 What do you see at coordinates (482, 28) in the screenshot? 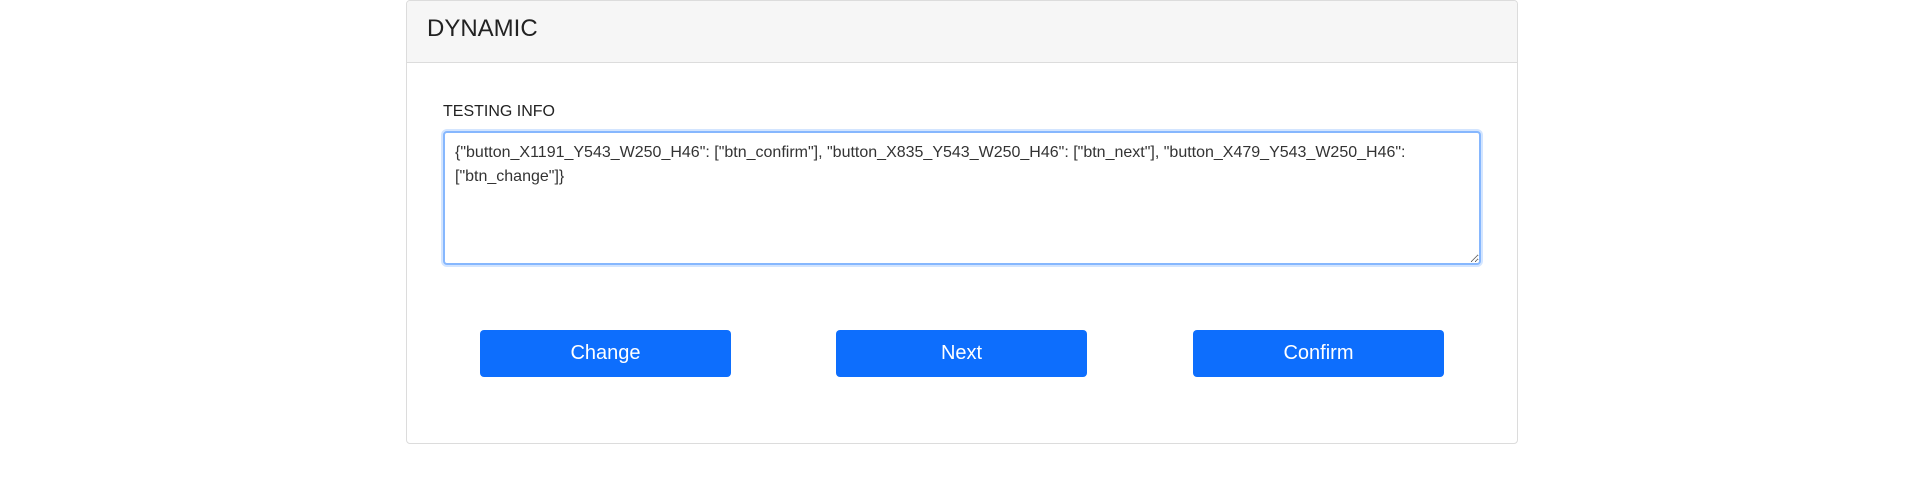
I see `card-title: DYNAMIC` at bounding box center [482, 28].